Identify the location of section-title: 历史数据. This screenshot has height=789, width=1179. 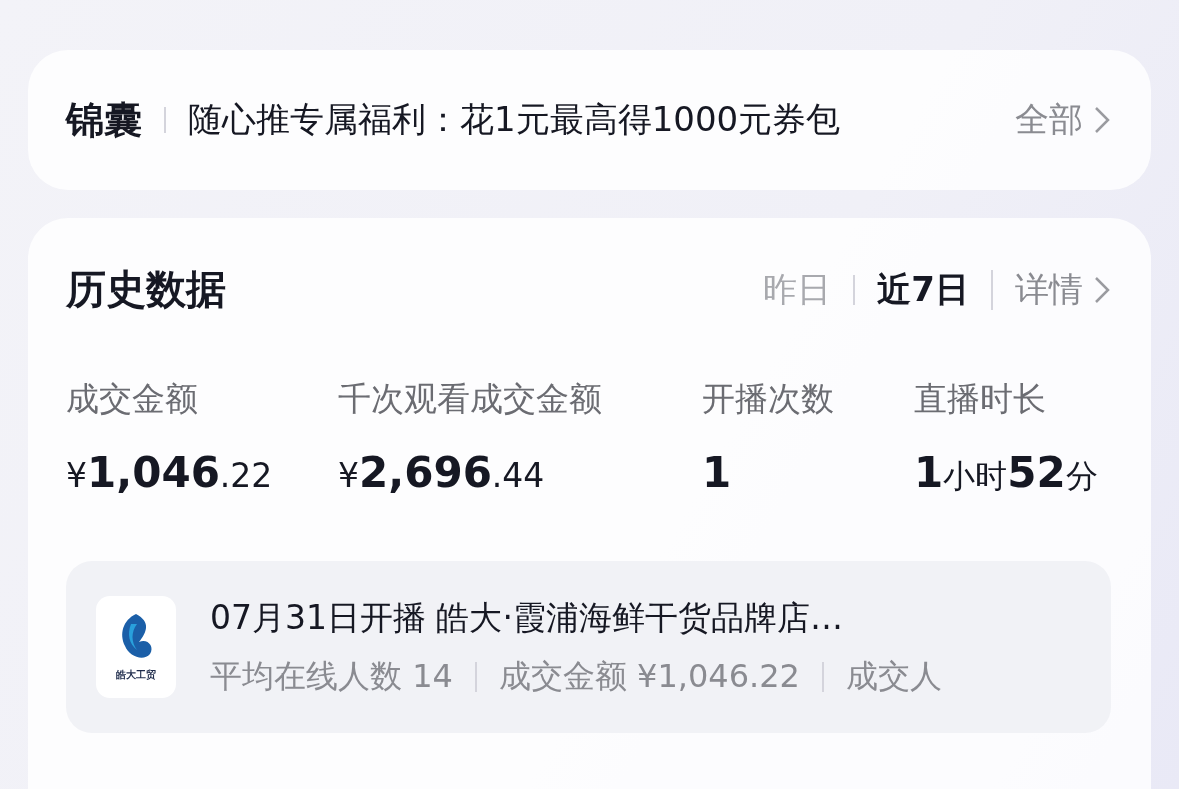
(146, 289).